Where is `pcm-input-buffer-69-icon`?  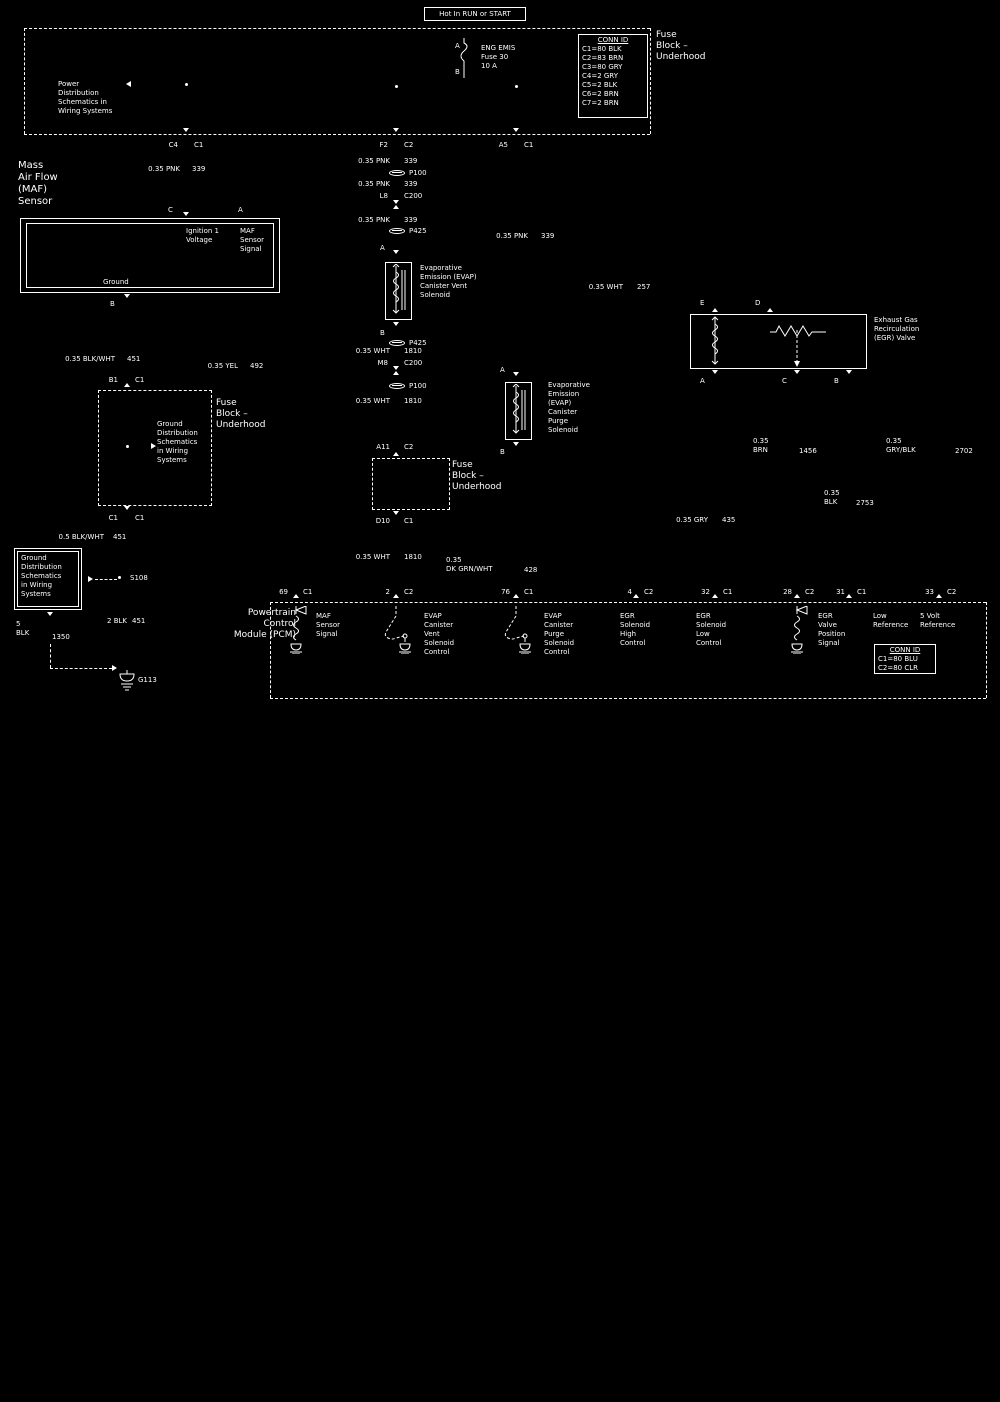
pcm-input-buffer-69-icon is located at coordinates (298, 630).